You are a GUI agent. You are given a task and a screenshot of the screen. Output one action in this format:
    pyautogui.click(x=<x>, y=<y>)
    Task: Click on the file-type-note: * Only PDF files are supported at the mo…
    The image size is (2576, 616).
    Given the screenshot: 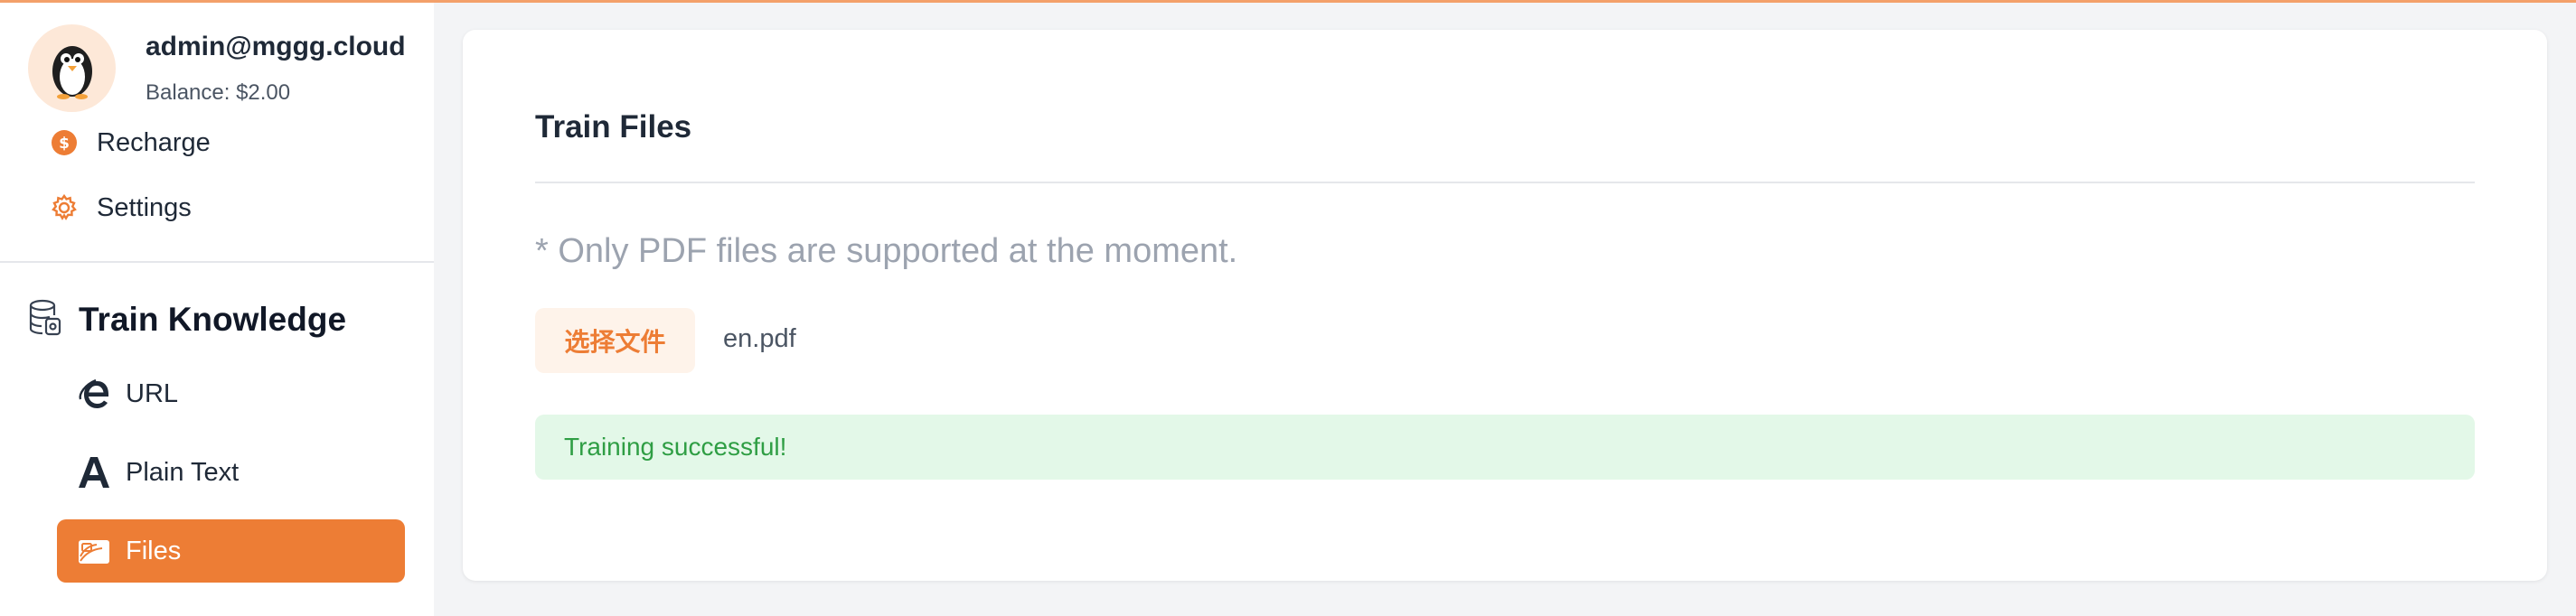 What is the action you would take?
    pyautogui.click(x=887, y=251)
    